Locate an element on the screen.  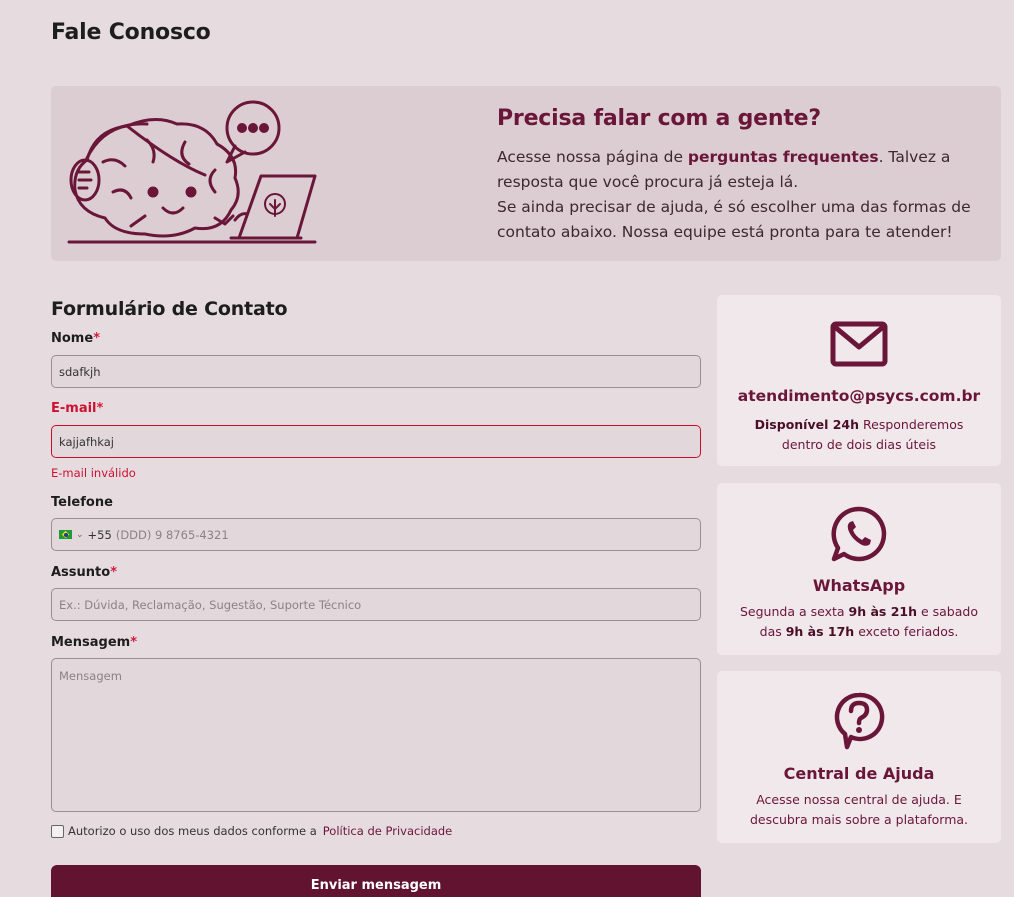
wa-saturday-hours: 9h às 17h is located at coordinates (820, 631).